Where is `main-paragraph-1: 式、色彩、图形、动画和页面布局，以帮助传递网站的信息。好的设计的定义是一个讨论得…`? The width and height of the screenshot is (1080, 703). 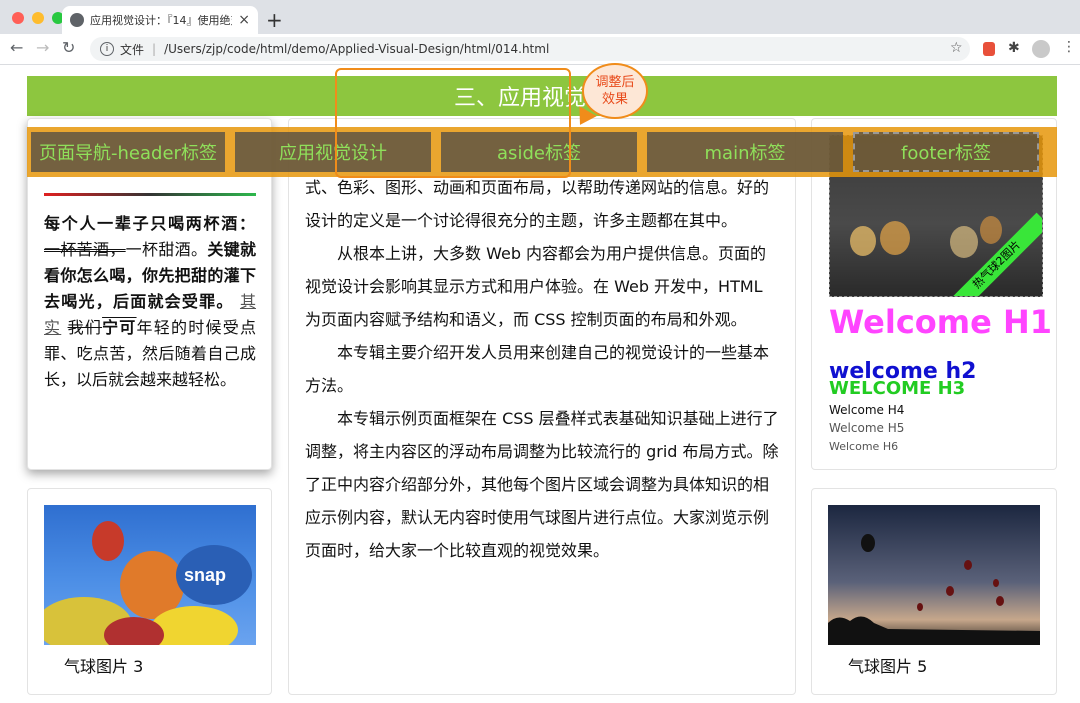
main-paragraph-1: 式、色彩、图形、动画和页面布局，以帮助传递网站的信息。好的设计的定义是一个讨论得… is located at coordinates (537, 204).